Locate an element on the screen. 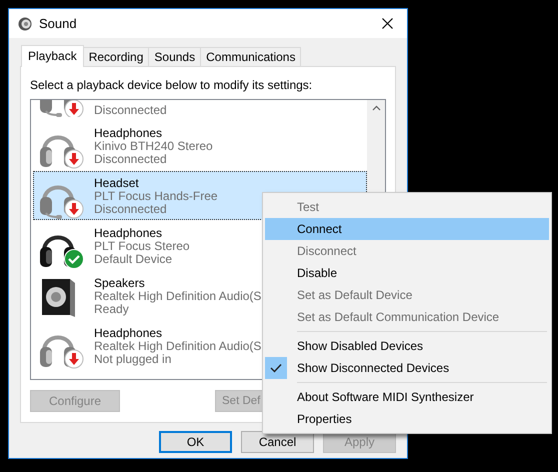 The width and height of the screenshot is (558, 472). tab: Recording is located at coordinates (116, 56).